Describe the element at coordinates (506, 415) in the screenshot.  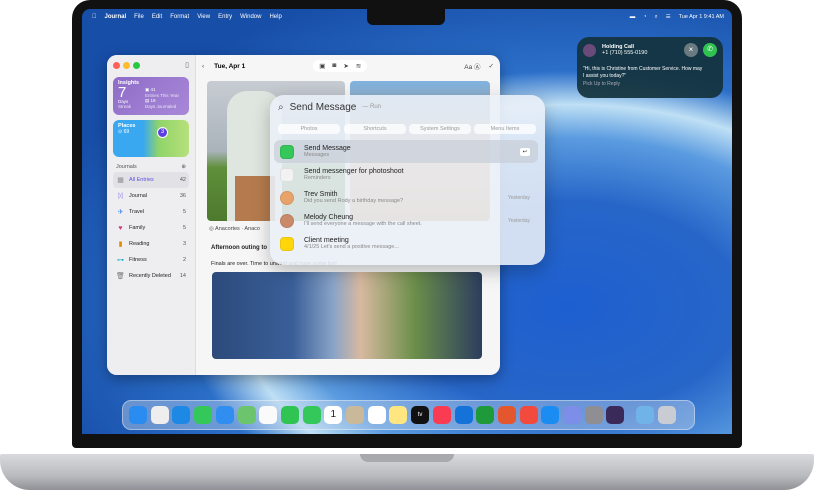
I see `dock-pages-icon` at that location.